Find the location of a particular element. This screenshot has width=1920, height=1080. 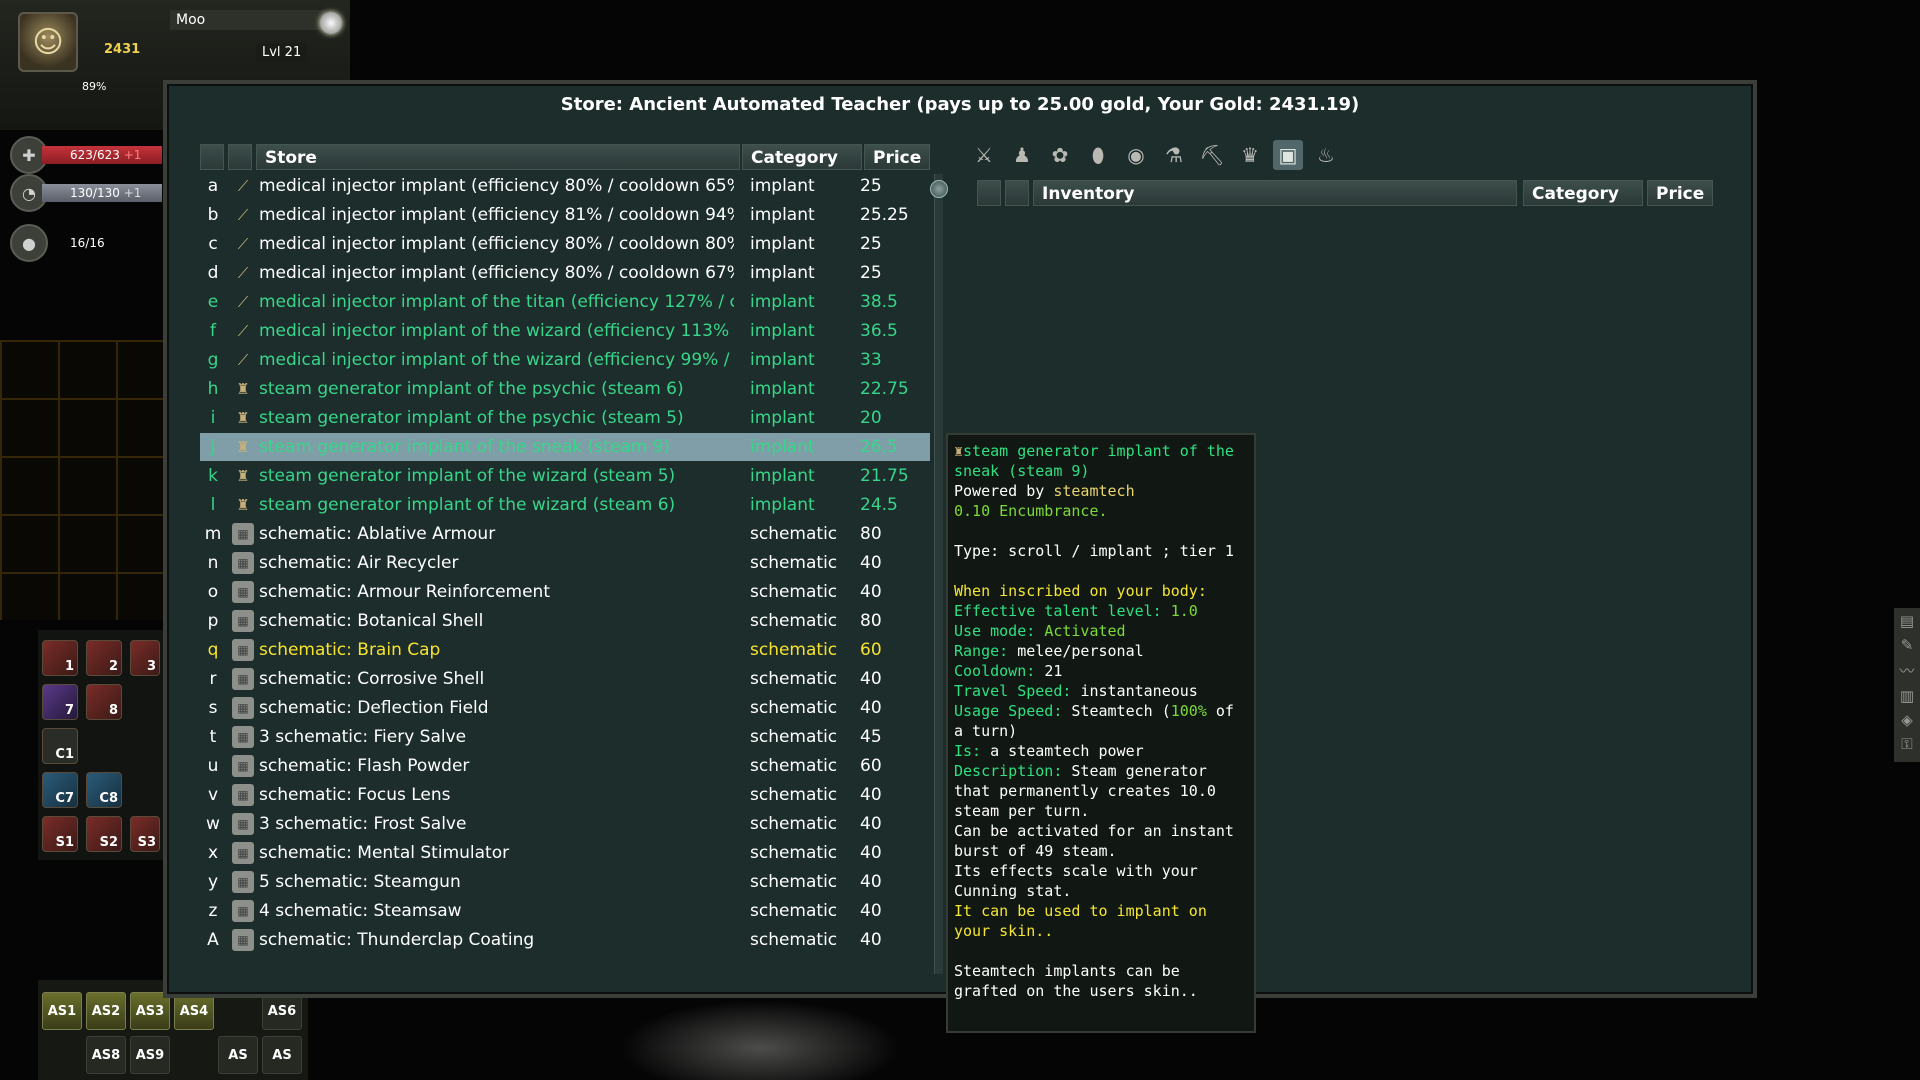

store-scrollbar is located at coordinates (939, 574).